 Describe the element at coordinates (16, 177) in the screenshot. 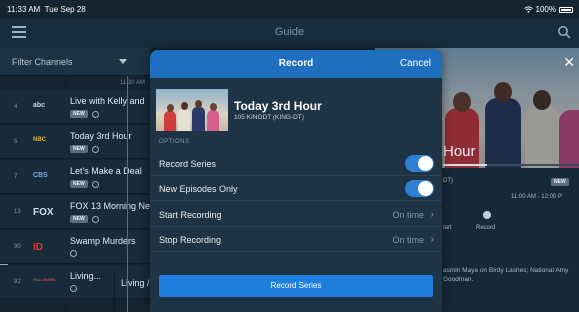

I see `channel-number: 7` at that location.